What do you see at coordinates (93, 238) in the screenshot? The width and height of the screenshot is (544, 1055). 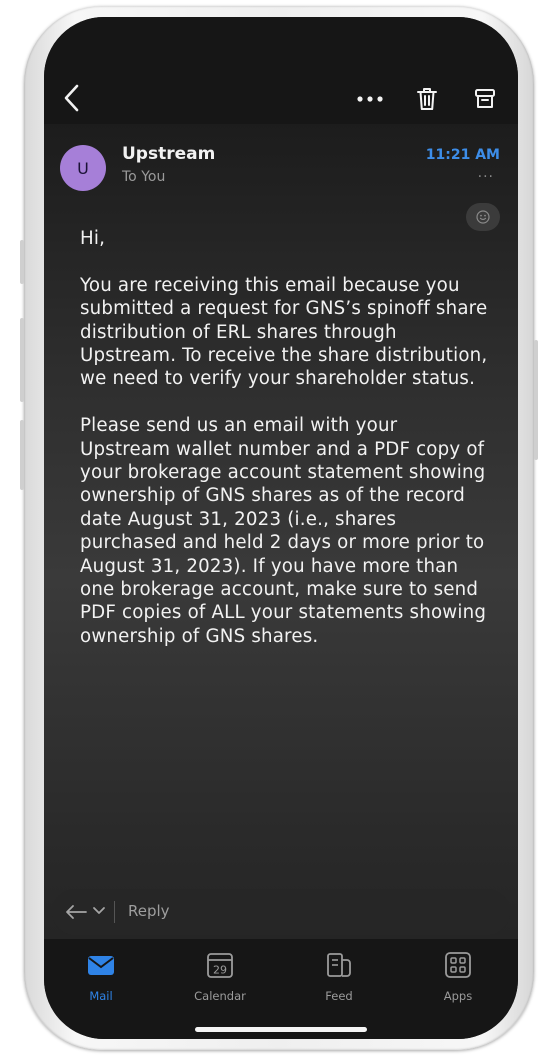 I see `email-greeting: Hi,` at bounding box center [93, 238].